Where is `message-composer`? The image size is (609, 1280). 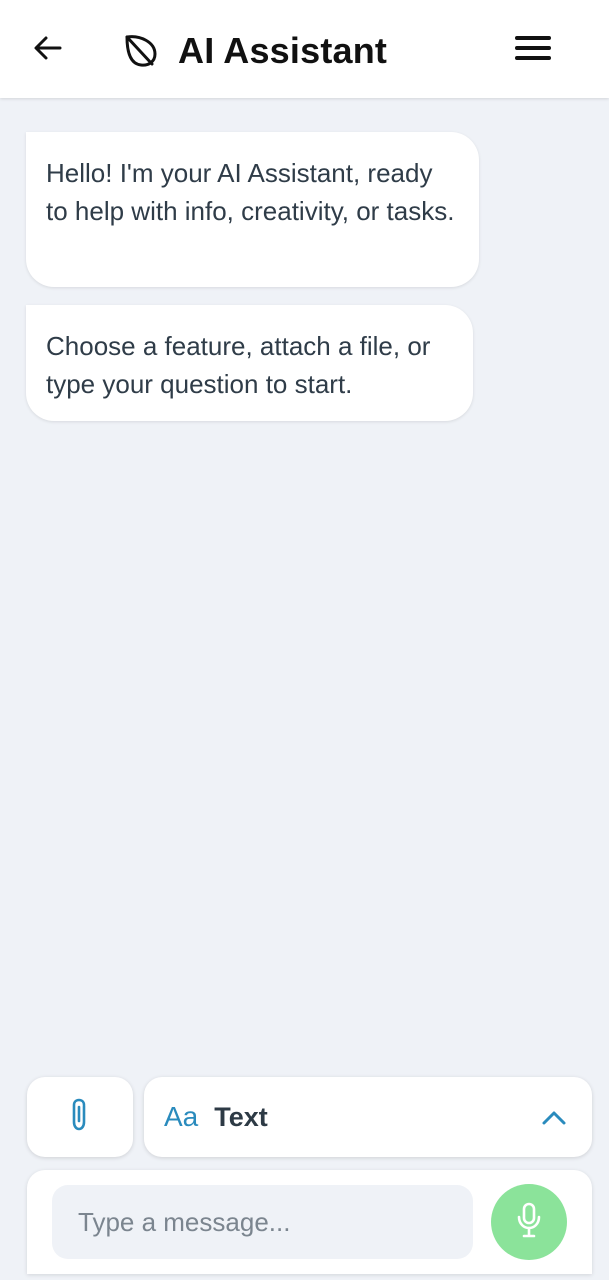 message-composer is located at coordinates (309, 1222).